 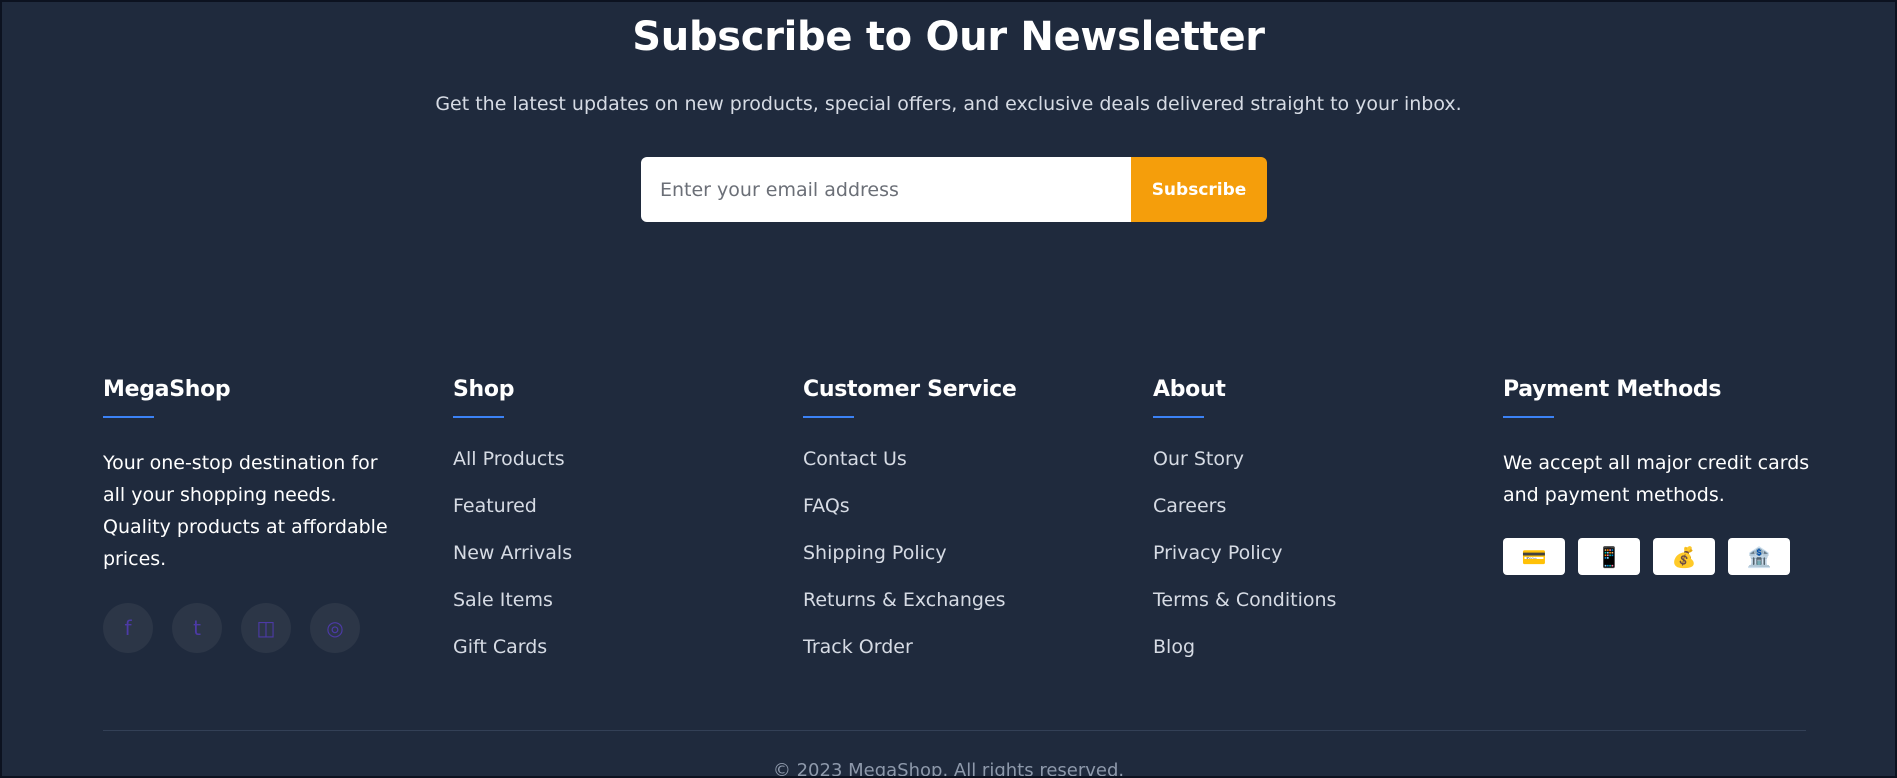 I want to click on link-shipping-policy: Shipping Policy, so click(x=875, y=553).